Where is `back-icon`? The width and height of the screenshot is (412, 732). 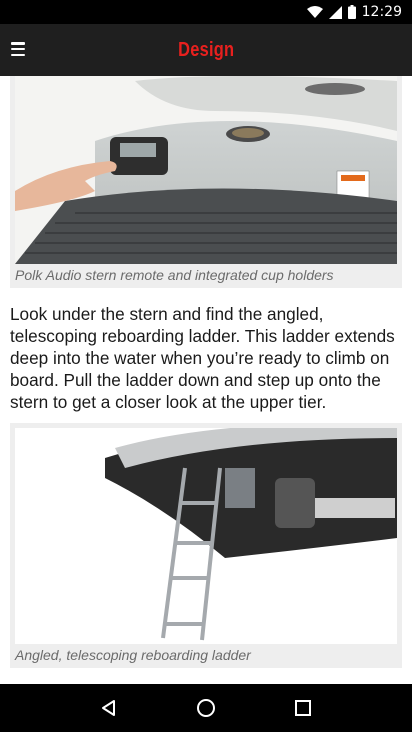 back-icon is located at coordinates (109, 708).